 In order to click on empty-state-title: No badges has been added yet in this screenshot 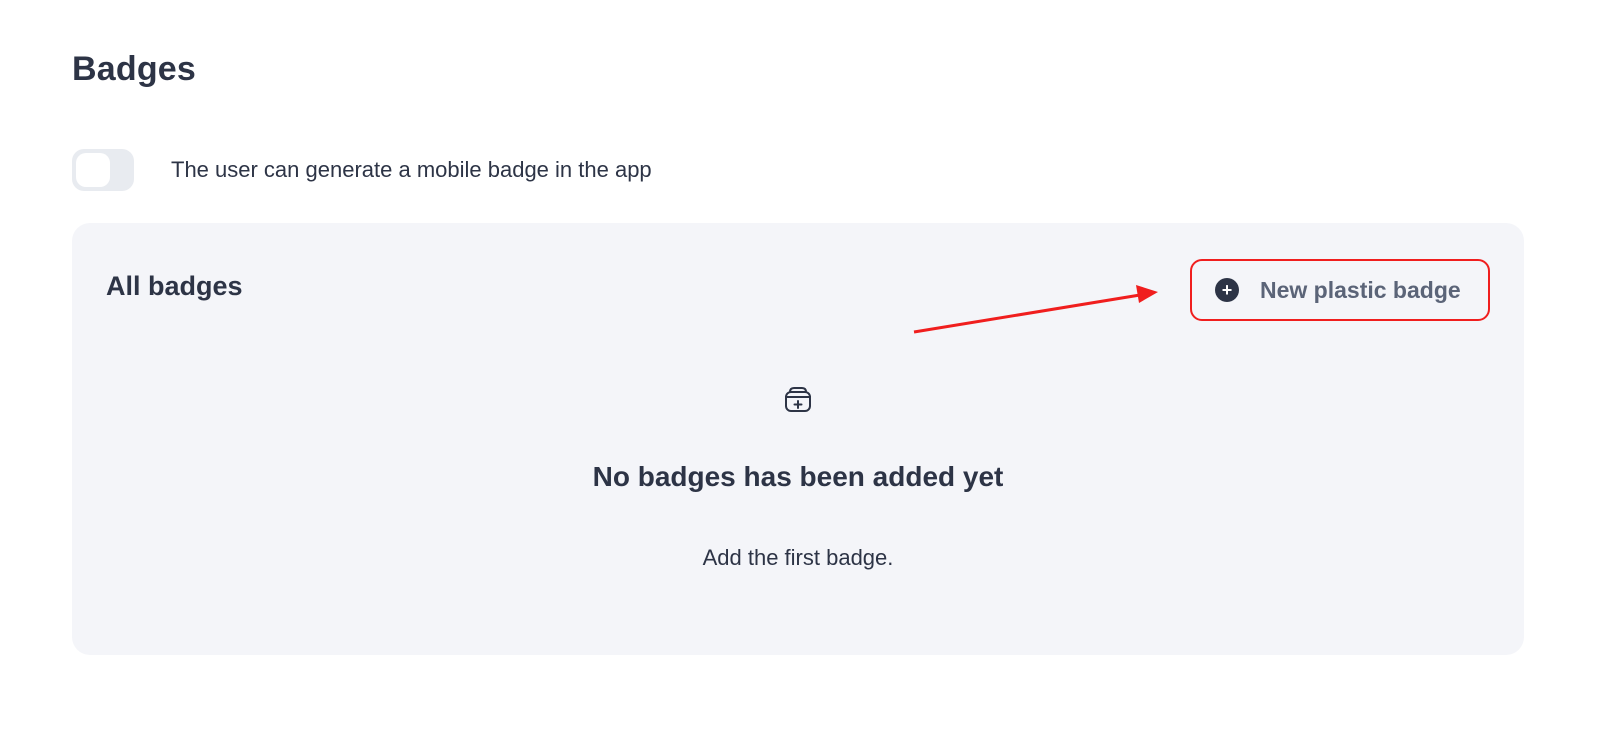, I will do `click(798, 476)`.